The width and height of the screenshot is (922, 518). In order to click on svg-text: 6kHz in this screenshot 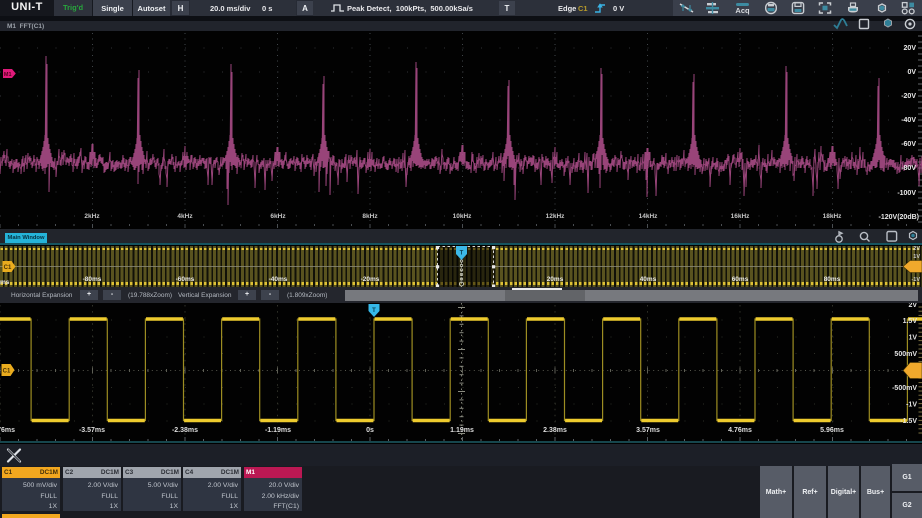, I will do `click(278, 216)`.